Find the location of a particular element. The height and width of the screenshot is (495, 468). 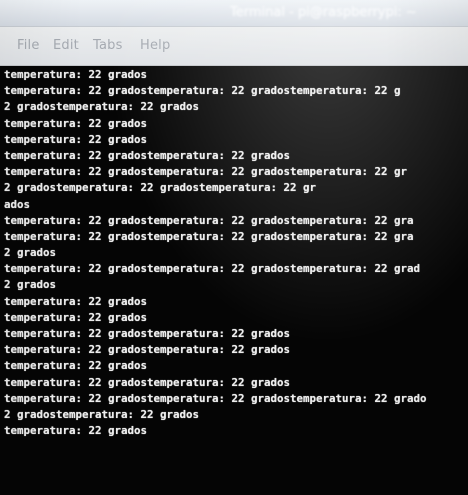

window-titlebar: Terminal - pi@raspberrypi: ~ is located at coordinates (234, 13).